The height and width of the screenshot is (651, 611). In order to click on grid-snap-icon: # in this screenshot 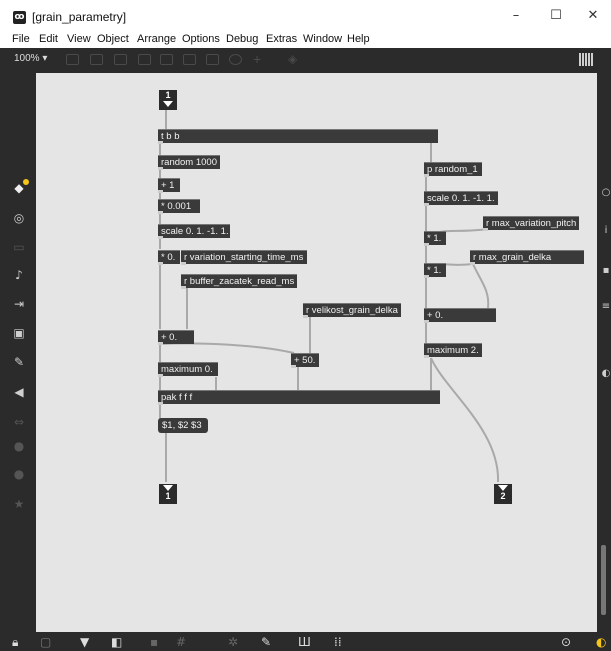, I will do `click(181, 642)`.